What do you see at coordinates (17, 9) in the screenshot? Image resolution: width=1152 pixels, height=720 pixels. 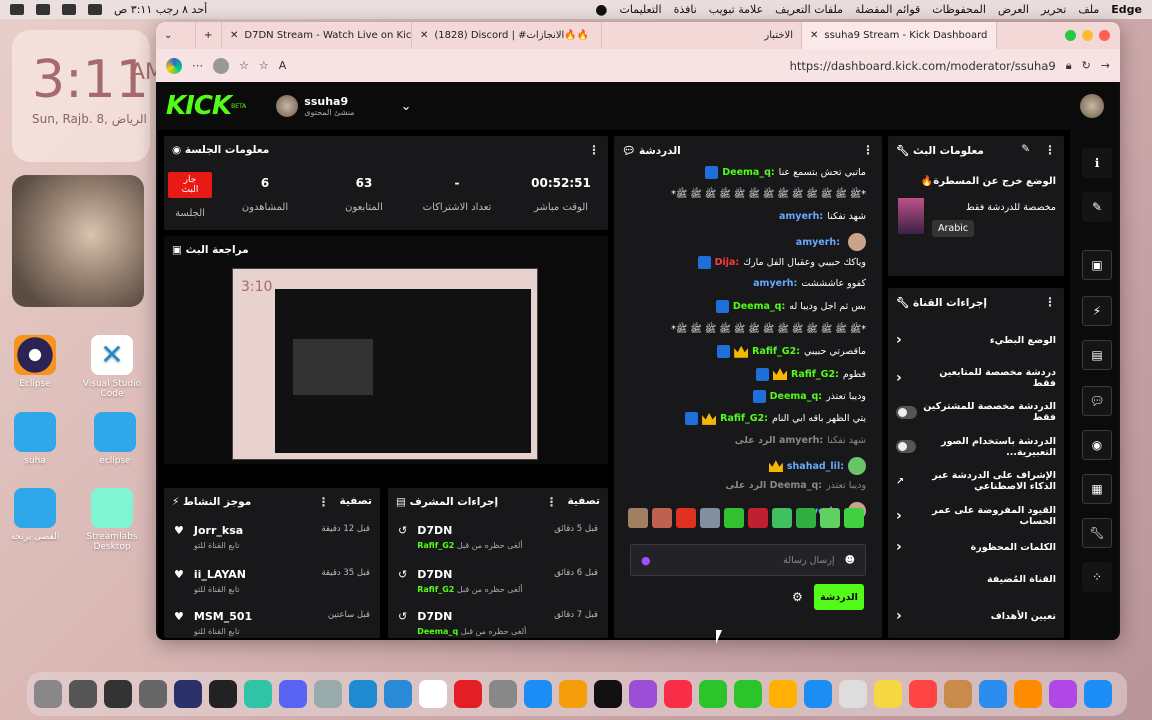 I see `battery-icon` at bounding box center [17, 9].